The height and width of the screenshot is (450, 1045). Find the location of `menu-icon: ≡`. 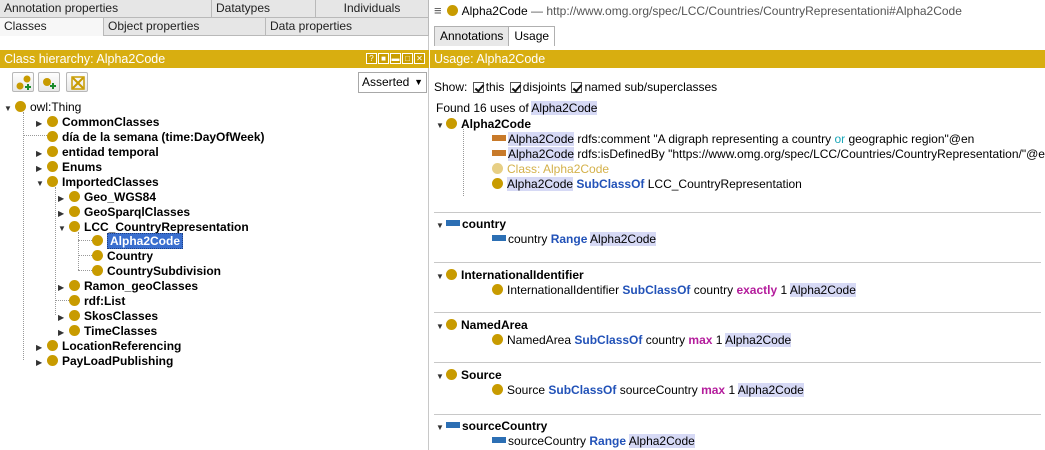

menu-icon: ≡ is located at coordinates (438, 10).